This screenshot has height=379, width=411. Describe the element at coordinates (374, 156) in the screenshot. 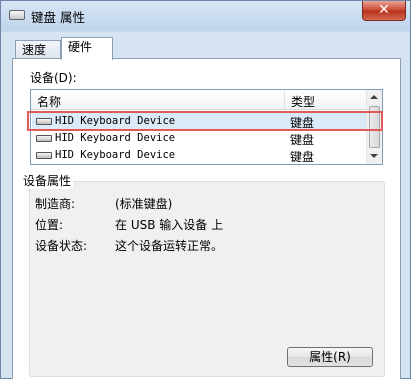

I see `scroll-down-arrow-icon` at that location.